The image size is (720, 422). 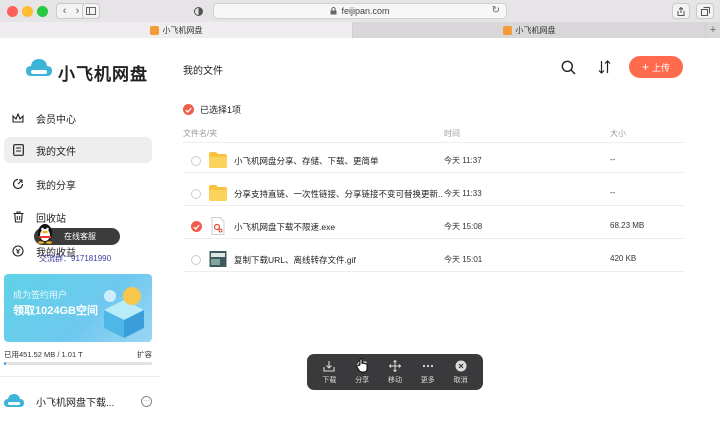 I want to click on action-label: 移动, so click(x=394, y=380).